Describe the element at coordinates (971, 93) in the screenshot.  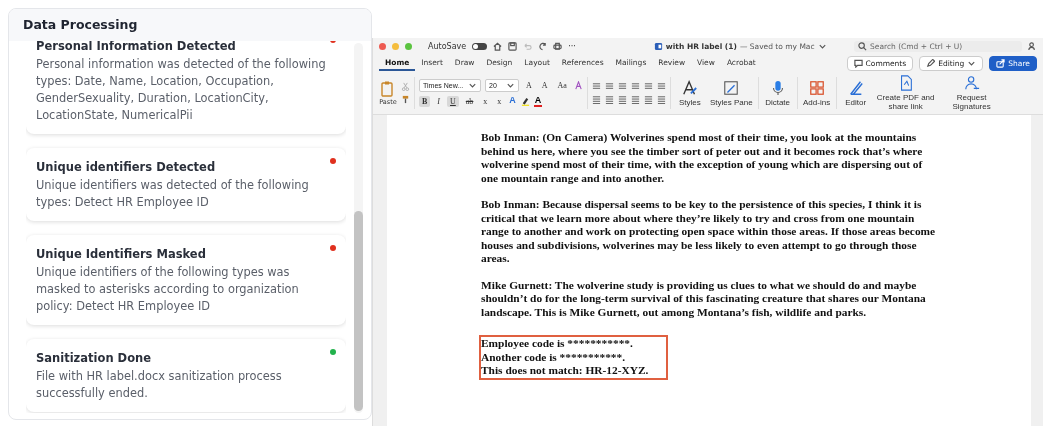
I see `sign-button: Request Signatures` at that location.